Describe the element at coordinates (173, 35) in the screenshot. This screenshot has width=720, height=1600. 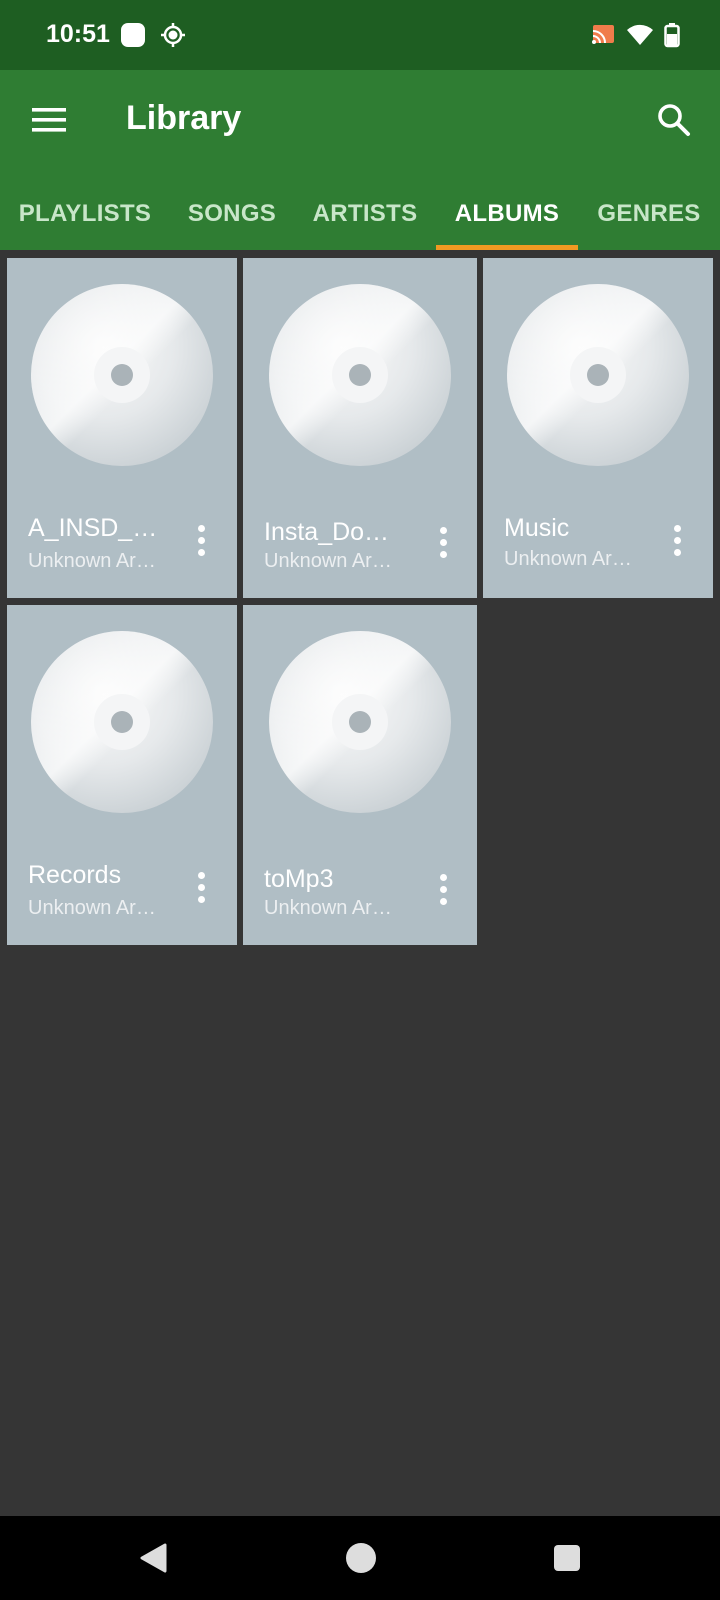
I see `location-icon` at that location.